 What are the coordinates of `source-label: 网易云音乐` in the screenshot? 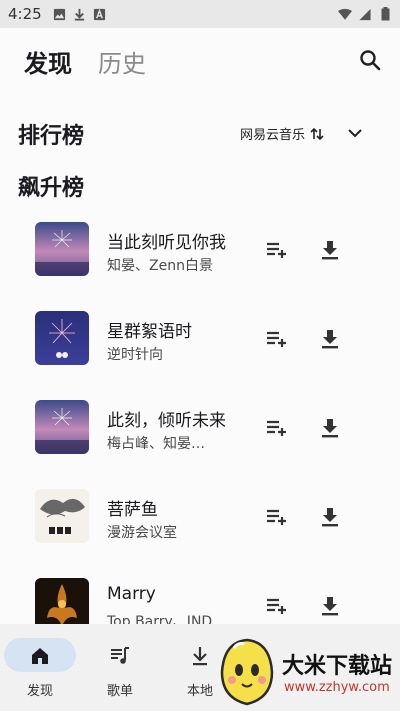 It's located at (273, 135).